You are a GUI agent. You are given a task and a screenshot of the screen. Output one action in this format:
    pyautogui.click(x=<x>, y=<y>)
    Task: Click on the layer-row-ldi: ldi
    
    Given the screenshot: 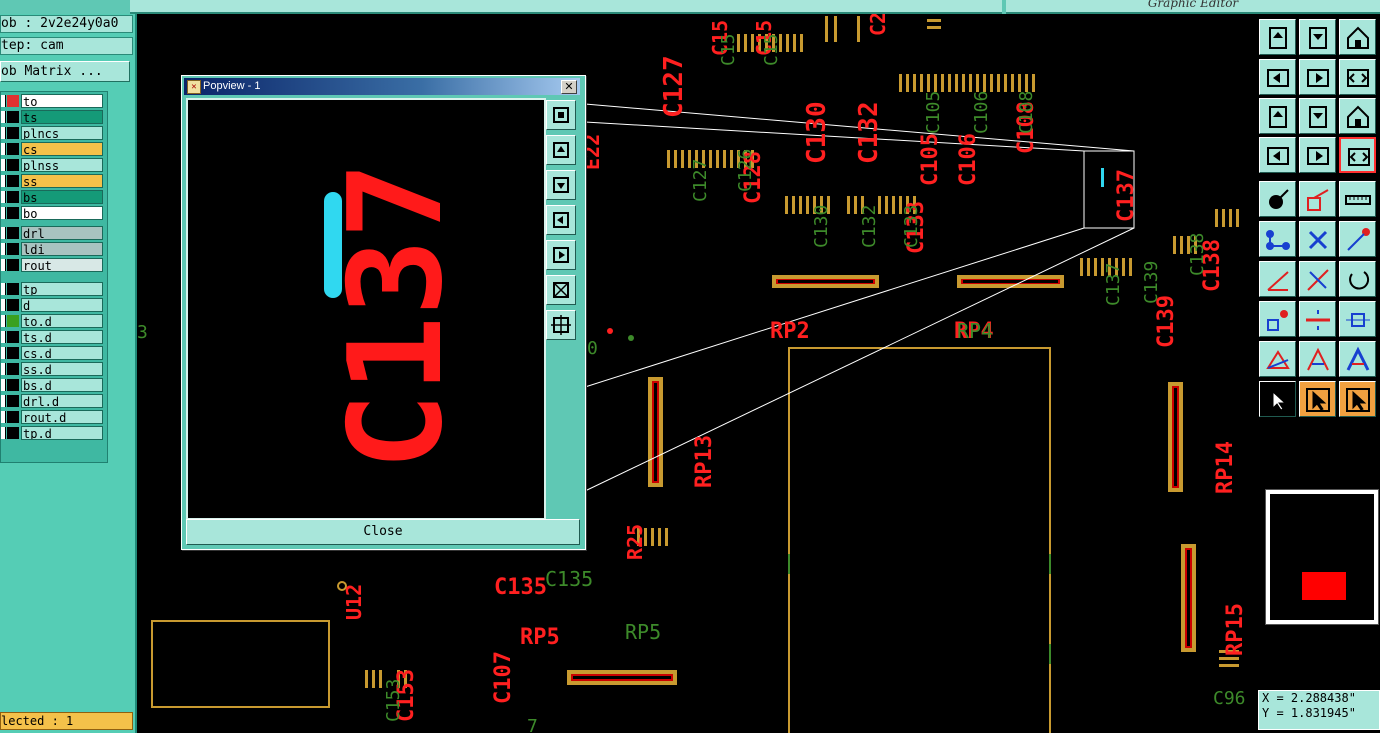 What is the action you would take?
    pyautogui.click(x=53, y=249)
    